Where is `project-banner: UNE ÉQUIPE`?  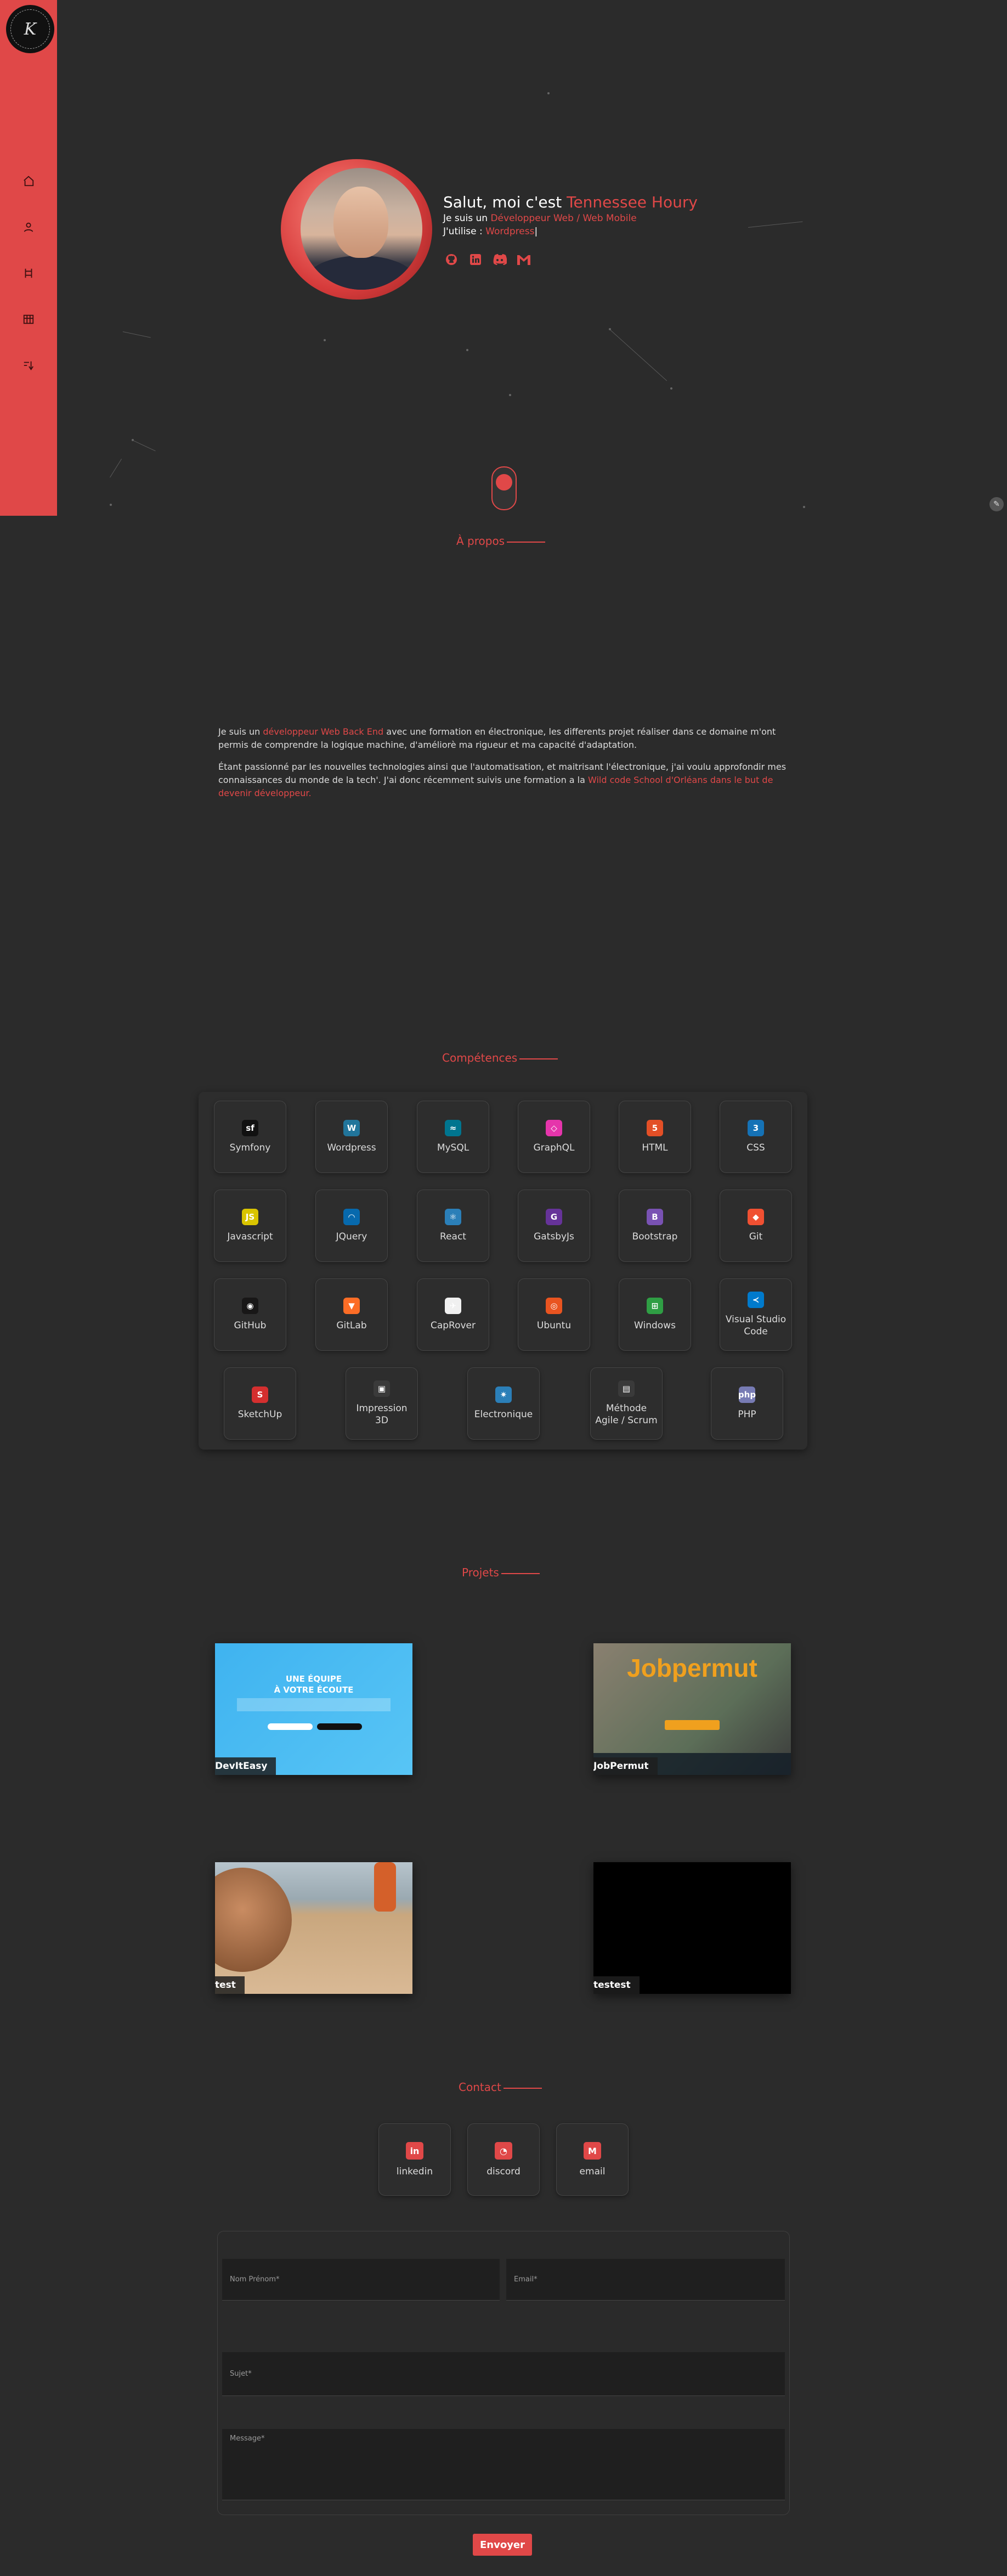
project-banner: UNE ÉQUIPE is located at coordinates (313, 1679).